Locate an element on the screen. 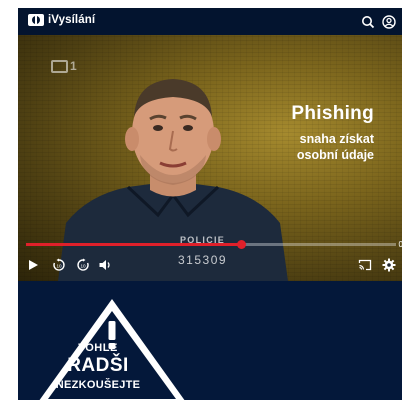 The height and width of the screenshot is (404, 406). search-icon is located at coordinates (368, 22).